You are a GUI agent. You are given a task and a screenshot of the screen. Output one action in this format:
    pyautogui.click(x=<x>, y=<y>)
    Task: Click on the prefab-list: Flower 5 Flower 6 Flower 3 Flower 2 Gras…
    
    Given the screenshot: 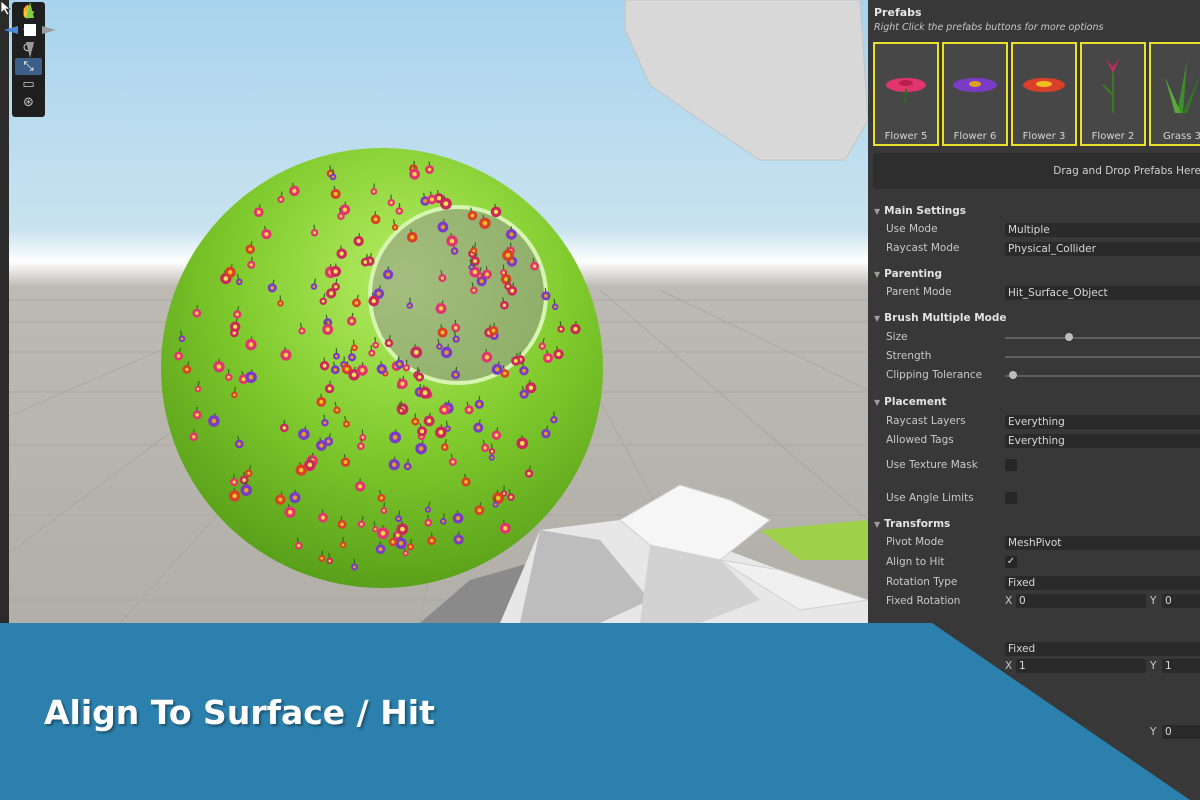 What is the action you would take?
    pyautogui.click(x=1036, y=94)
    